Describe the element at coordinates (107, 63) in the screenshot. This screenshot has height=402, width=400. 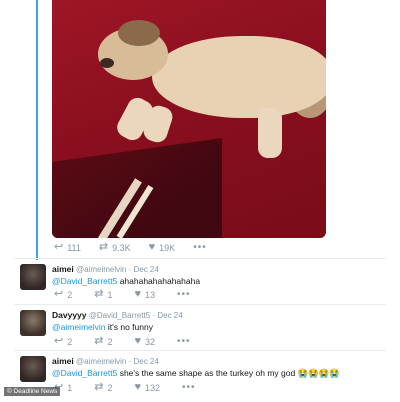
I see `dog-nose` at that location.